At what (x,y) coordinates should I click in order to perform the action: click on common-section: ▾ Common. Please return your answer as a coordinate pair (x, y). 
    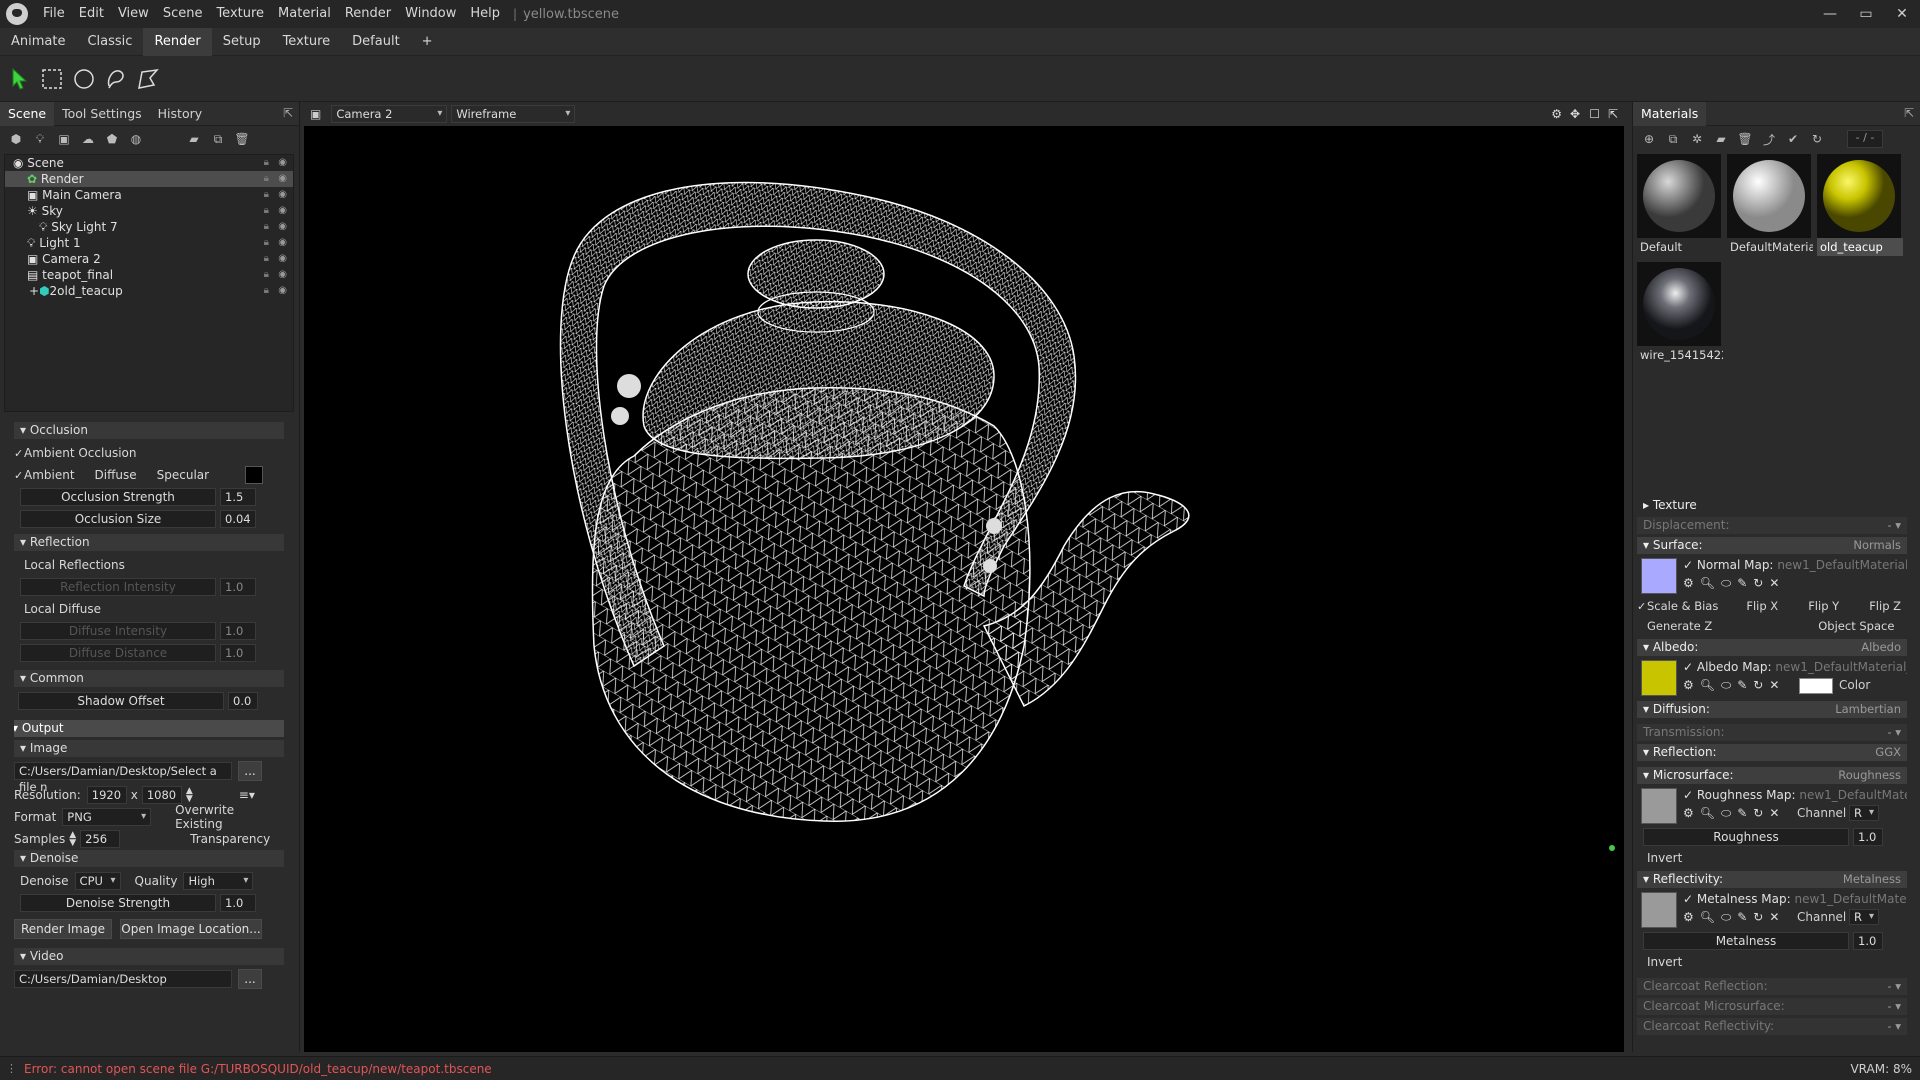
    Looking at the image, I should click on (149, 678).